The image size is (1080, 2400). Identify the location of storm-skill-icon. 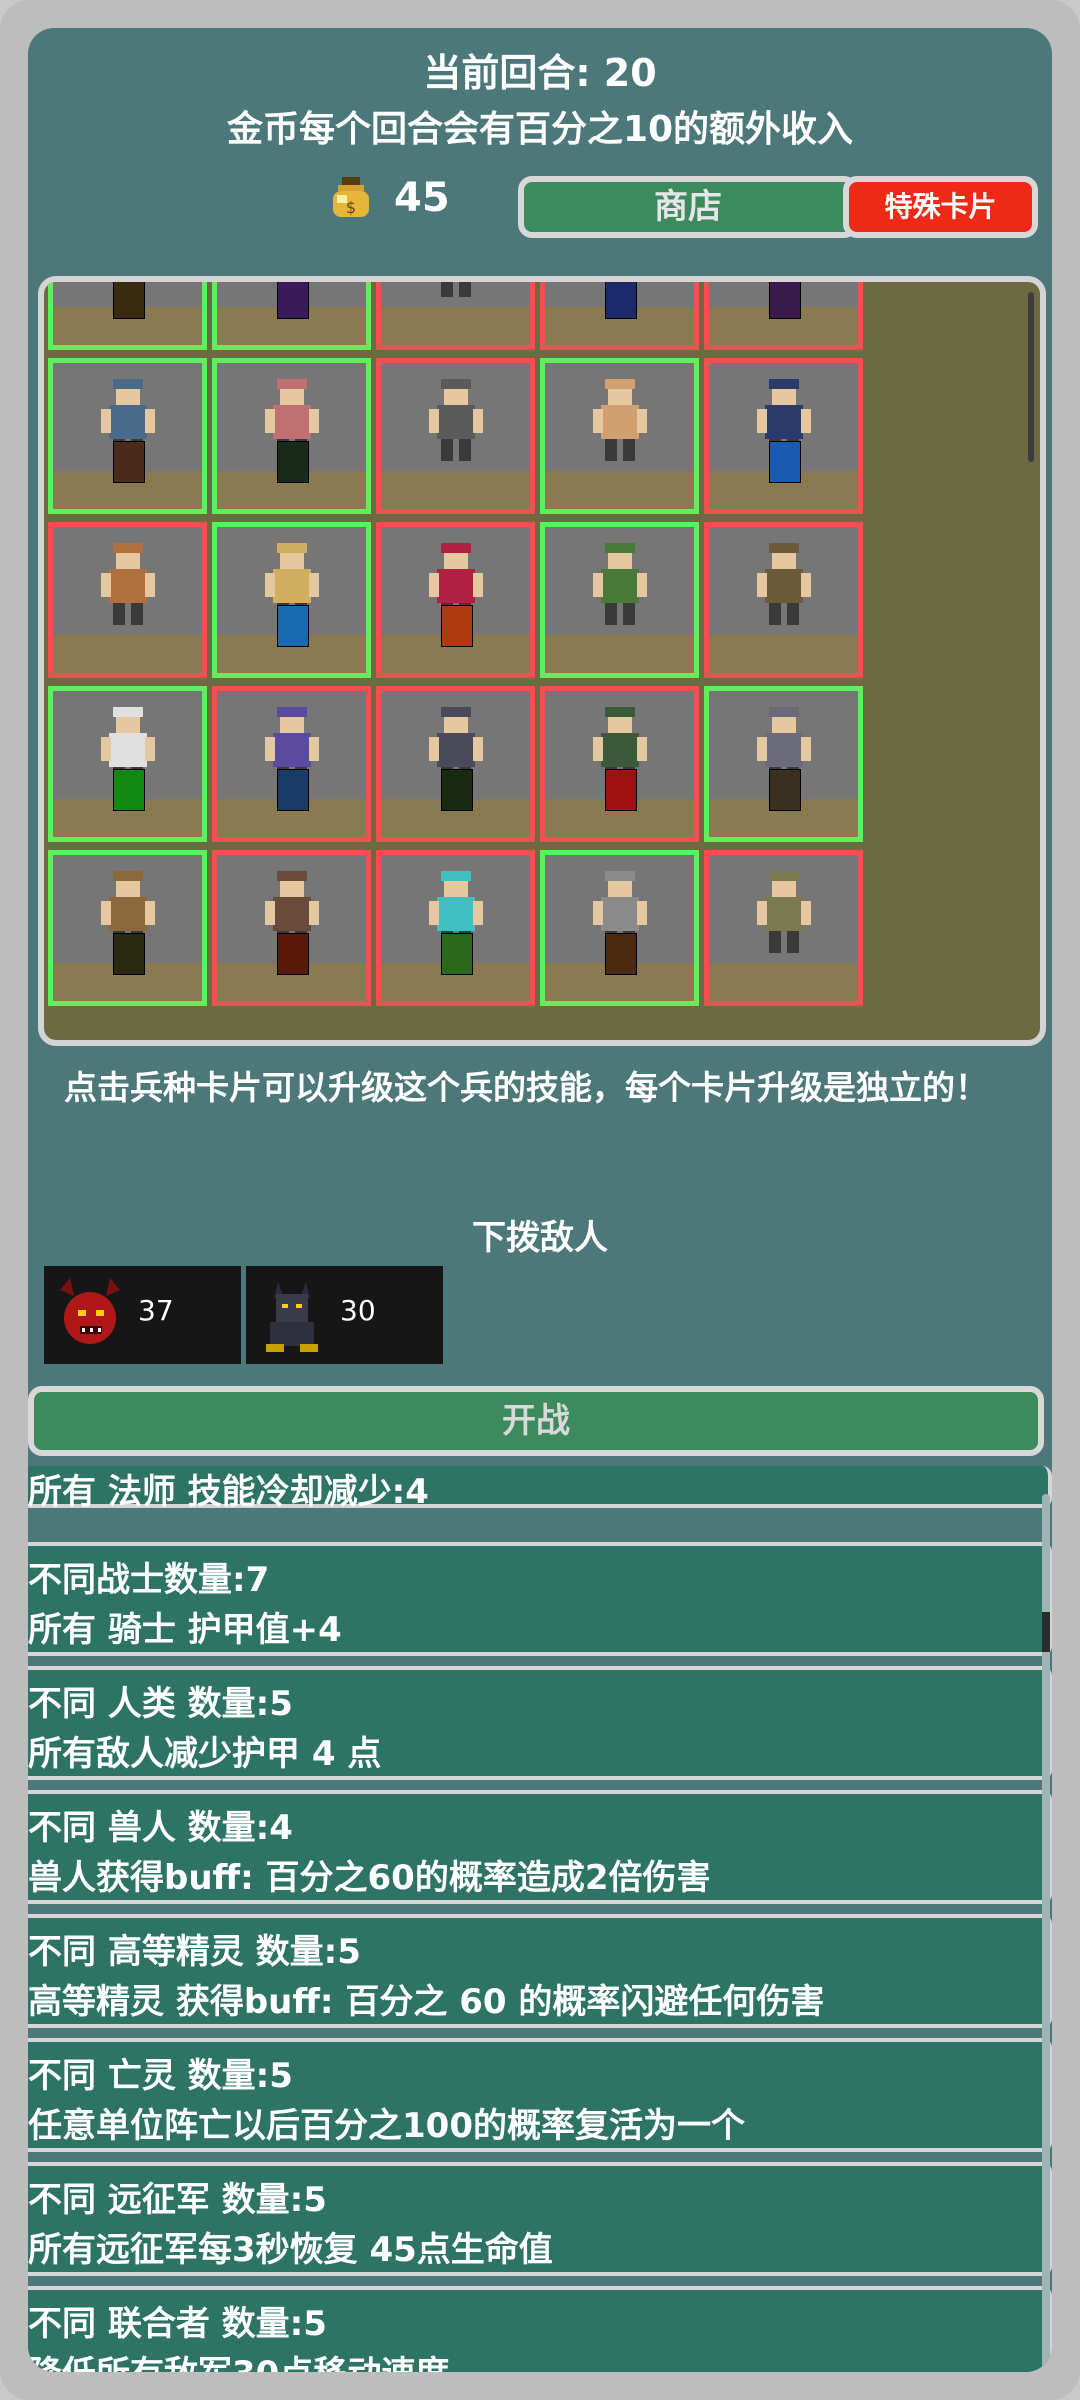
(621, 300).